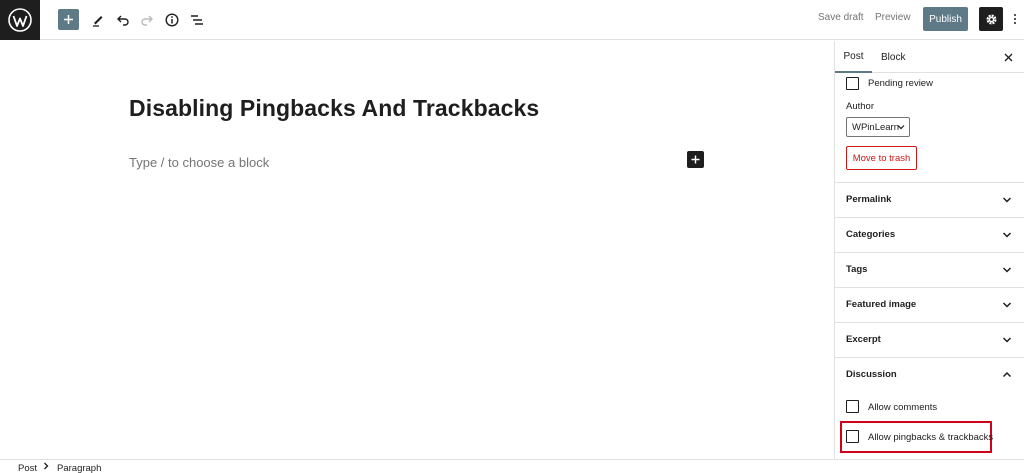 This screenshot has width=1024, height=473. What do you see at coordinates (852, 83) in the screenshot?
I see `pending-review-checkbox` at bounding box center [852, 83].